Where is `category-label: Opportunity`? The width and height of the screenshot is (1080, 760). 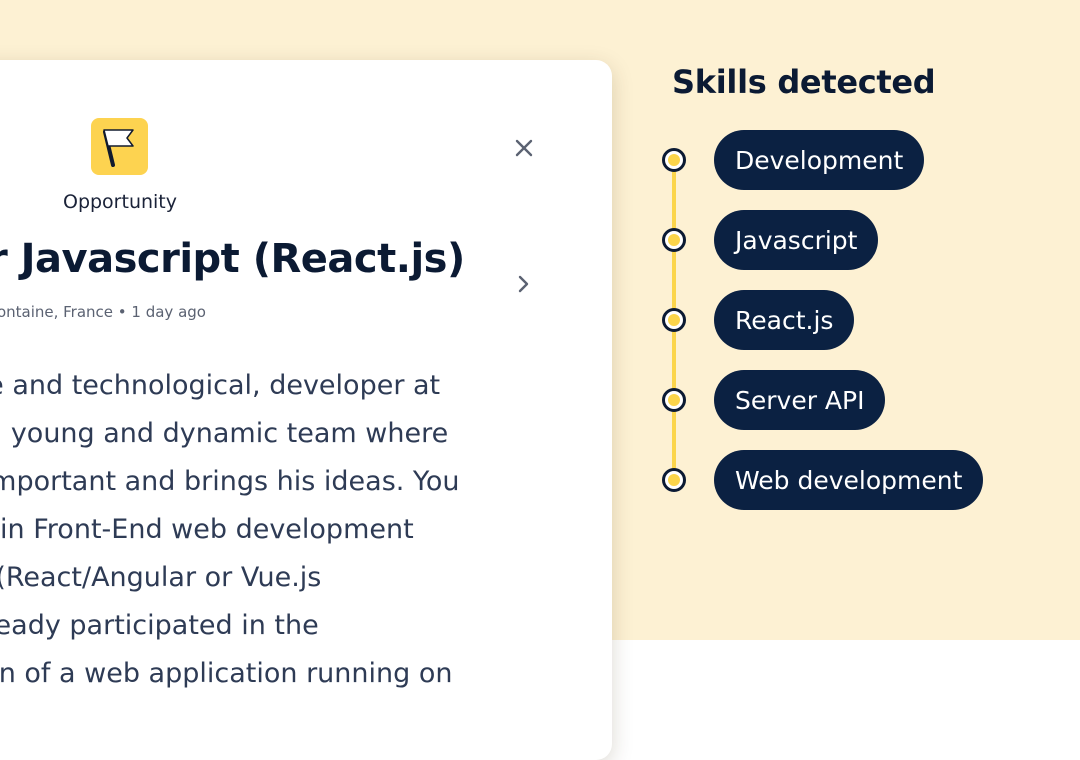 category-label: Opportunity is located at coordinates (120, 202).